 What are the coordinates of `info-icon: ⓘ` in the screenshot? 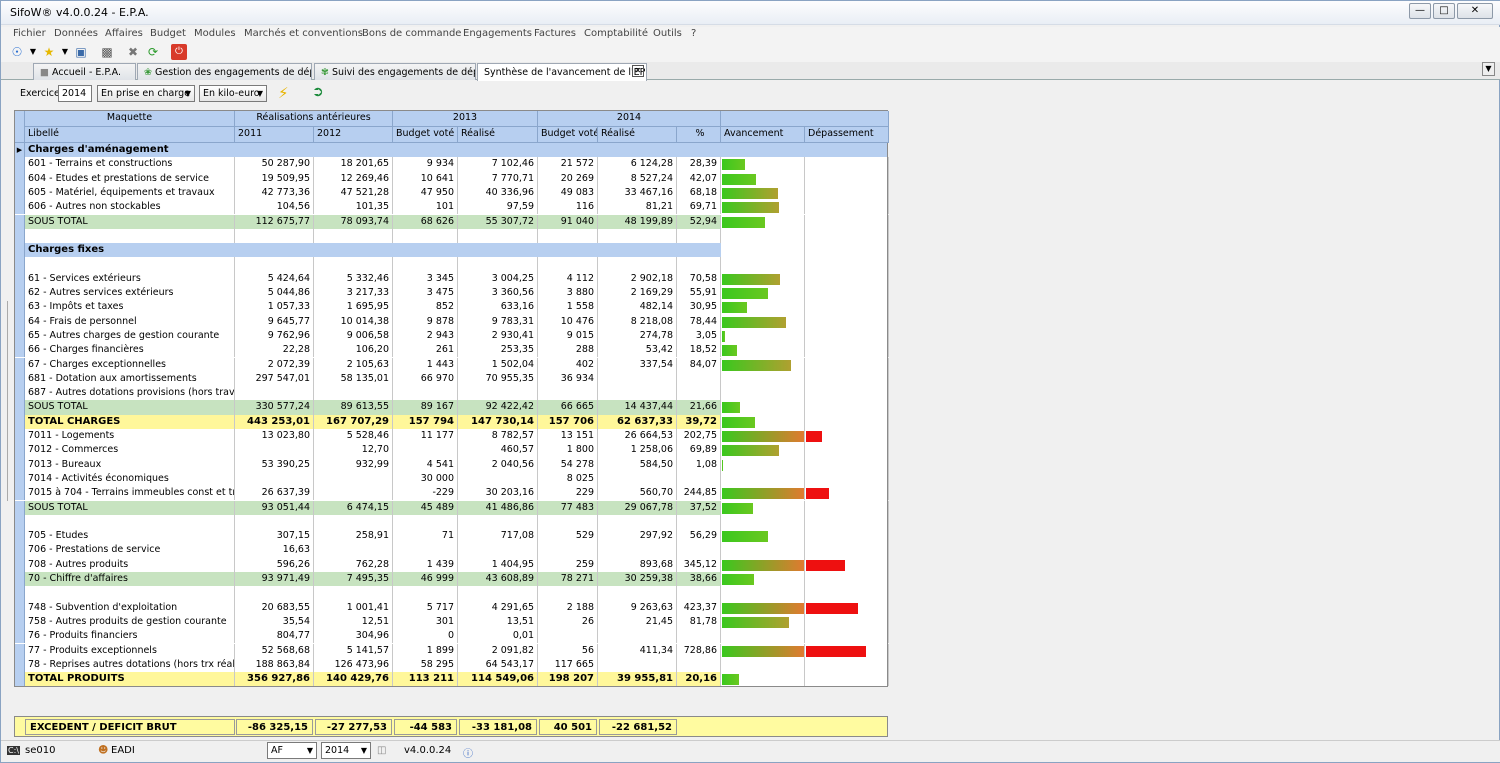 It's located at (468, 752).